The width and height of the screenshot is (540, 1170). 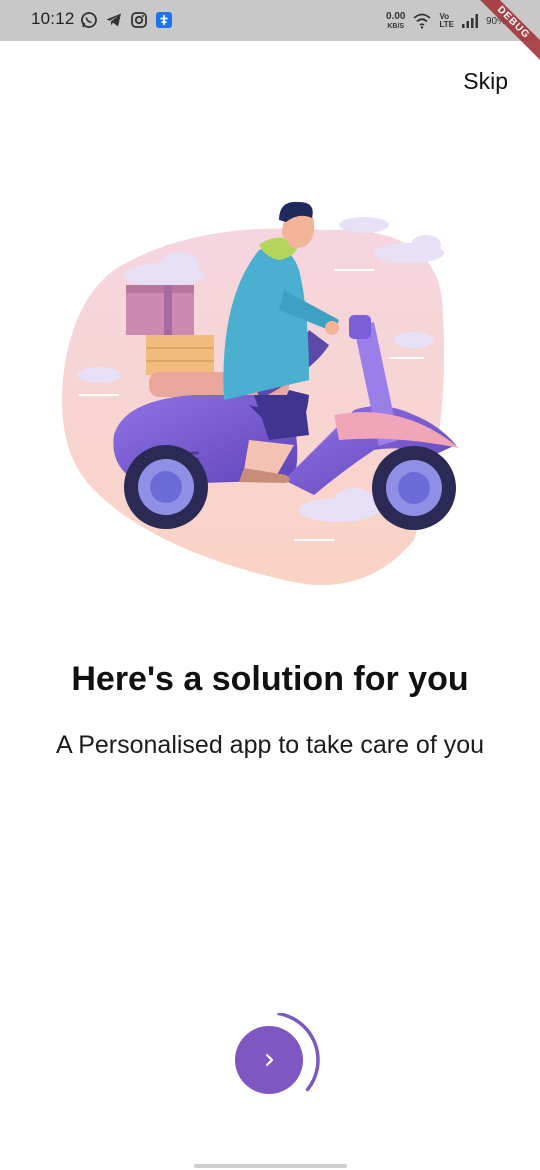 I want to click on chevron-right-icon, so click(x=269, y=1060).